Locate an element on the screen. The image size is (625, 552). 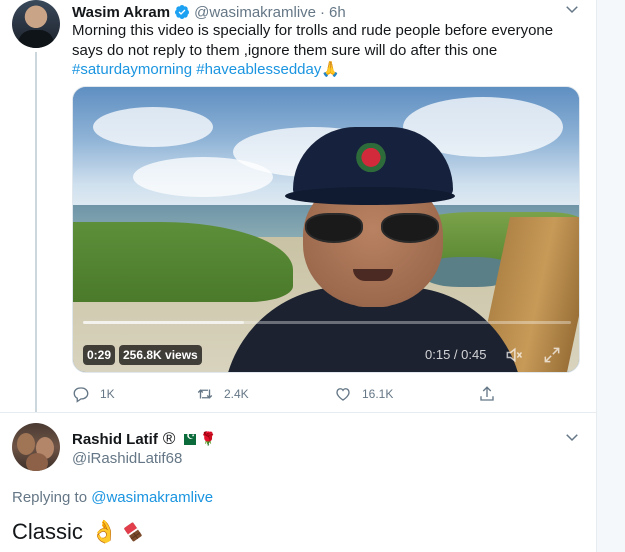
registered-symbol: ® is located at coordinates (169, 438).